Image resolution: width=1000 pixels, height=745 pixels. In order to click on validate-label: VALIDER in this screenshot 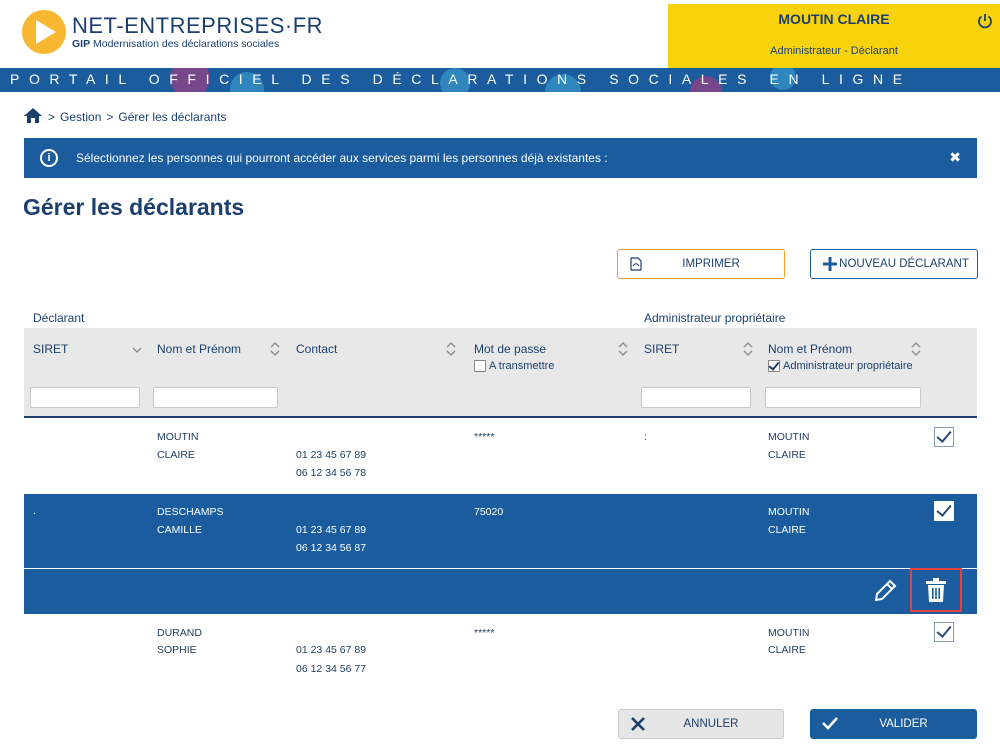, I will do `click(903, 724)`.